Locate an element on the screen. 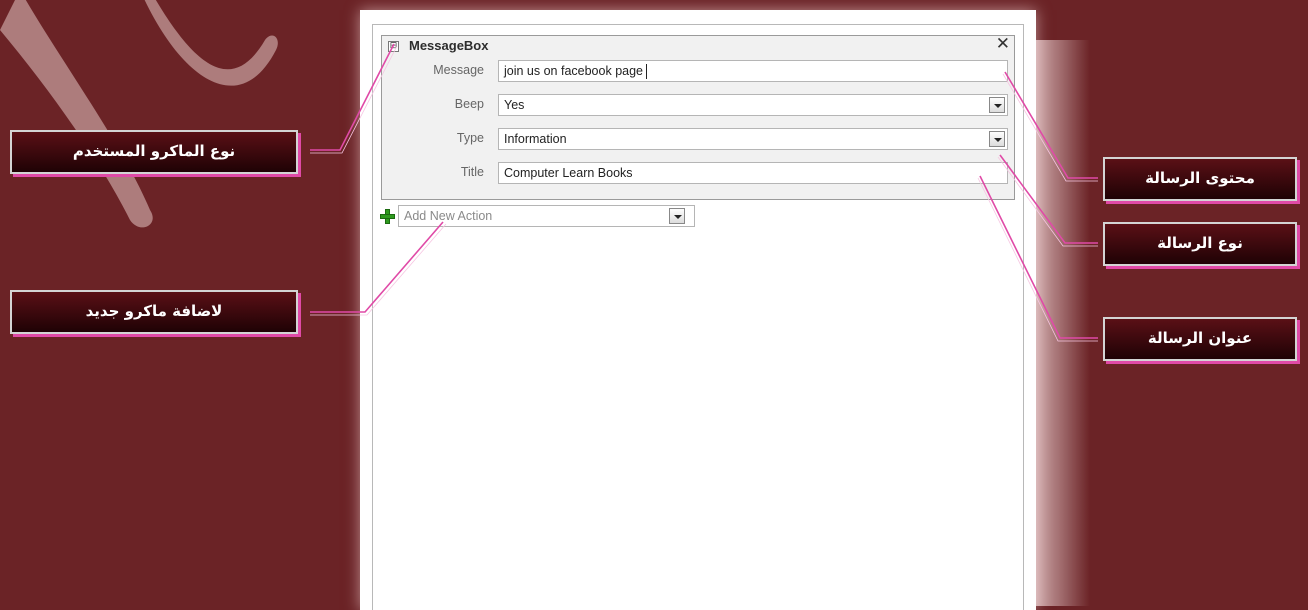 The image size is (1308, 610). beep-dropdown: Yes is located at coordinates (753, 105).